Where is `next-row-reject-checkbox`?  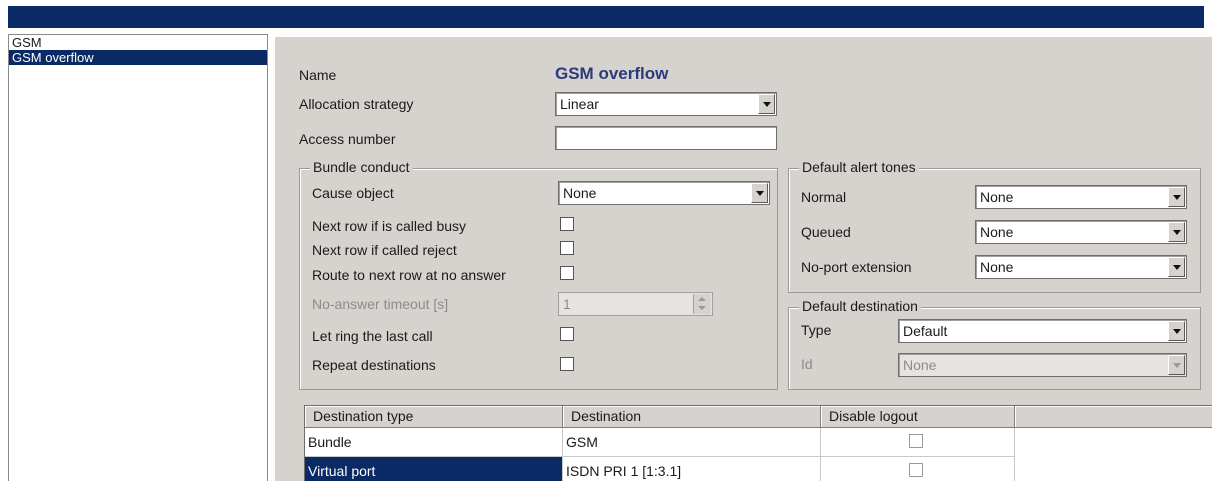 next-row-reject-checkbox is located at coordinates (567, 248).